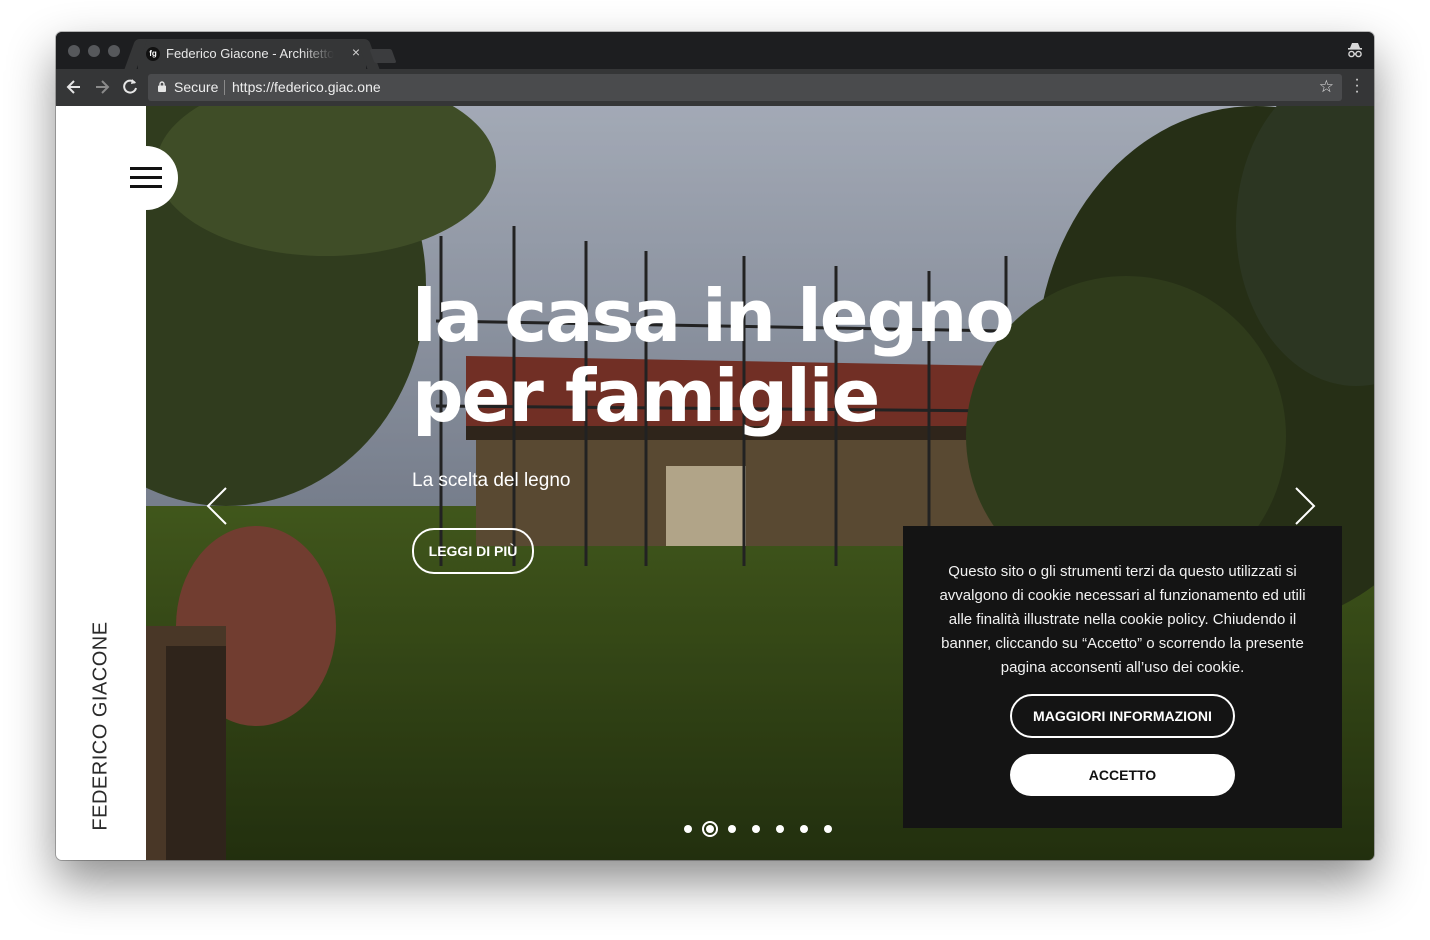  What do you see at coordinates (1122, 775) in the screenshot?
I see `accept-button: ACCETTO` at bounding box center [1122, 775].